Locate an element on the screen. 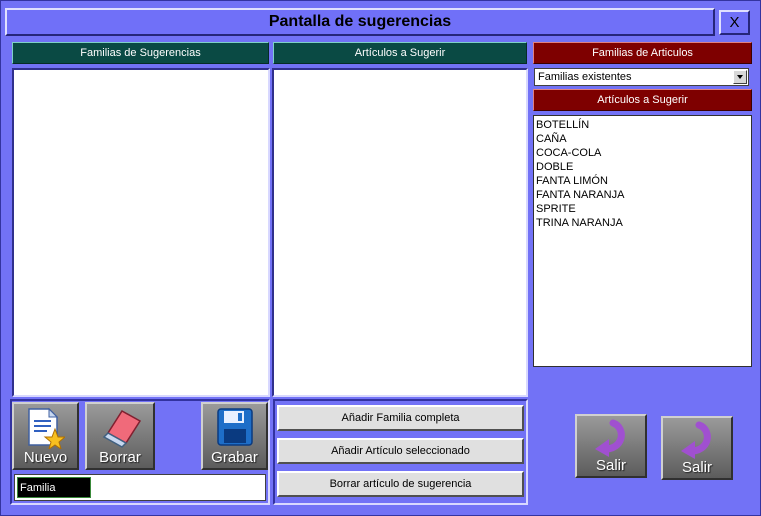  family-input is located at coordinates (178, 487).